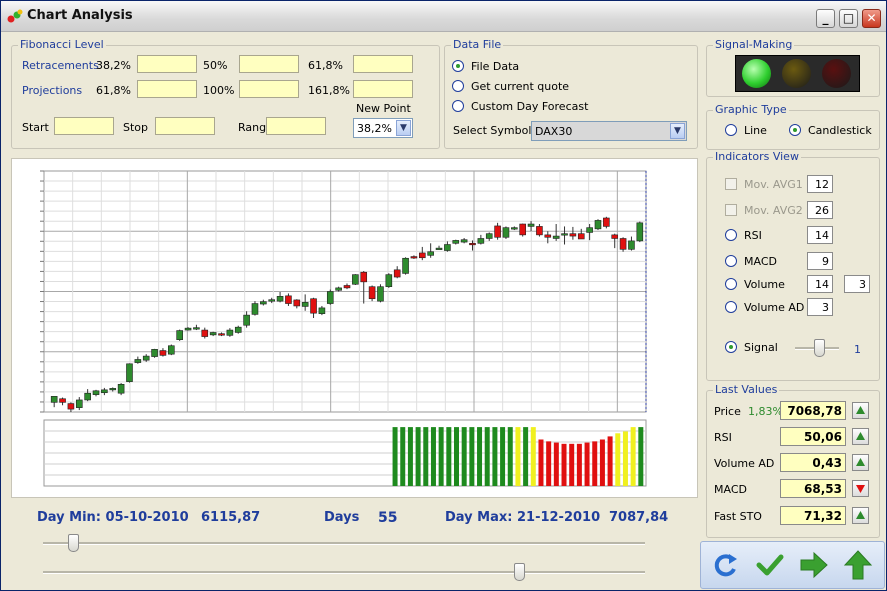 The width and height of the screenshot is (887, 591). I want to click on option-candlestick: Candlestick, so click(840, 130).